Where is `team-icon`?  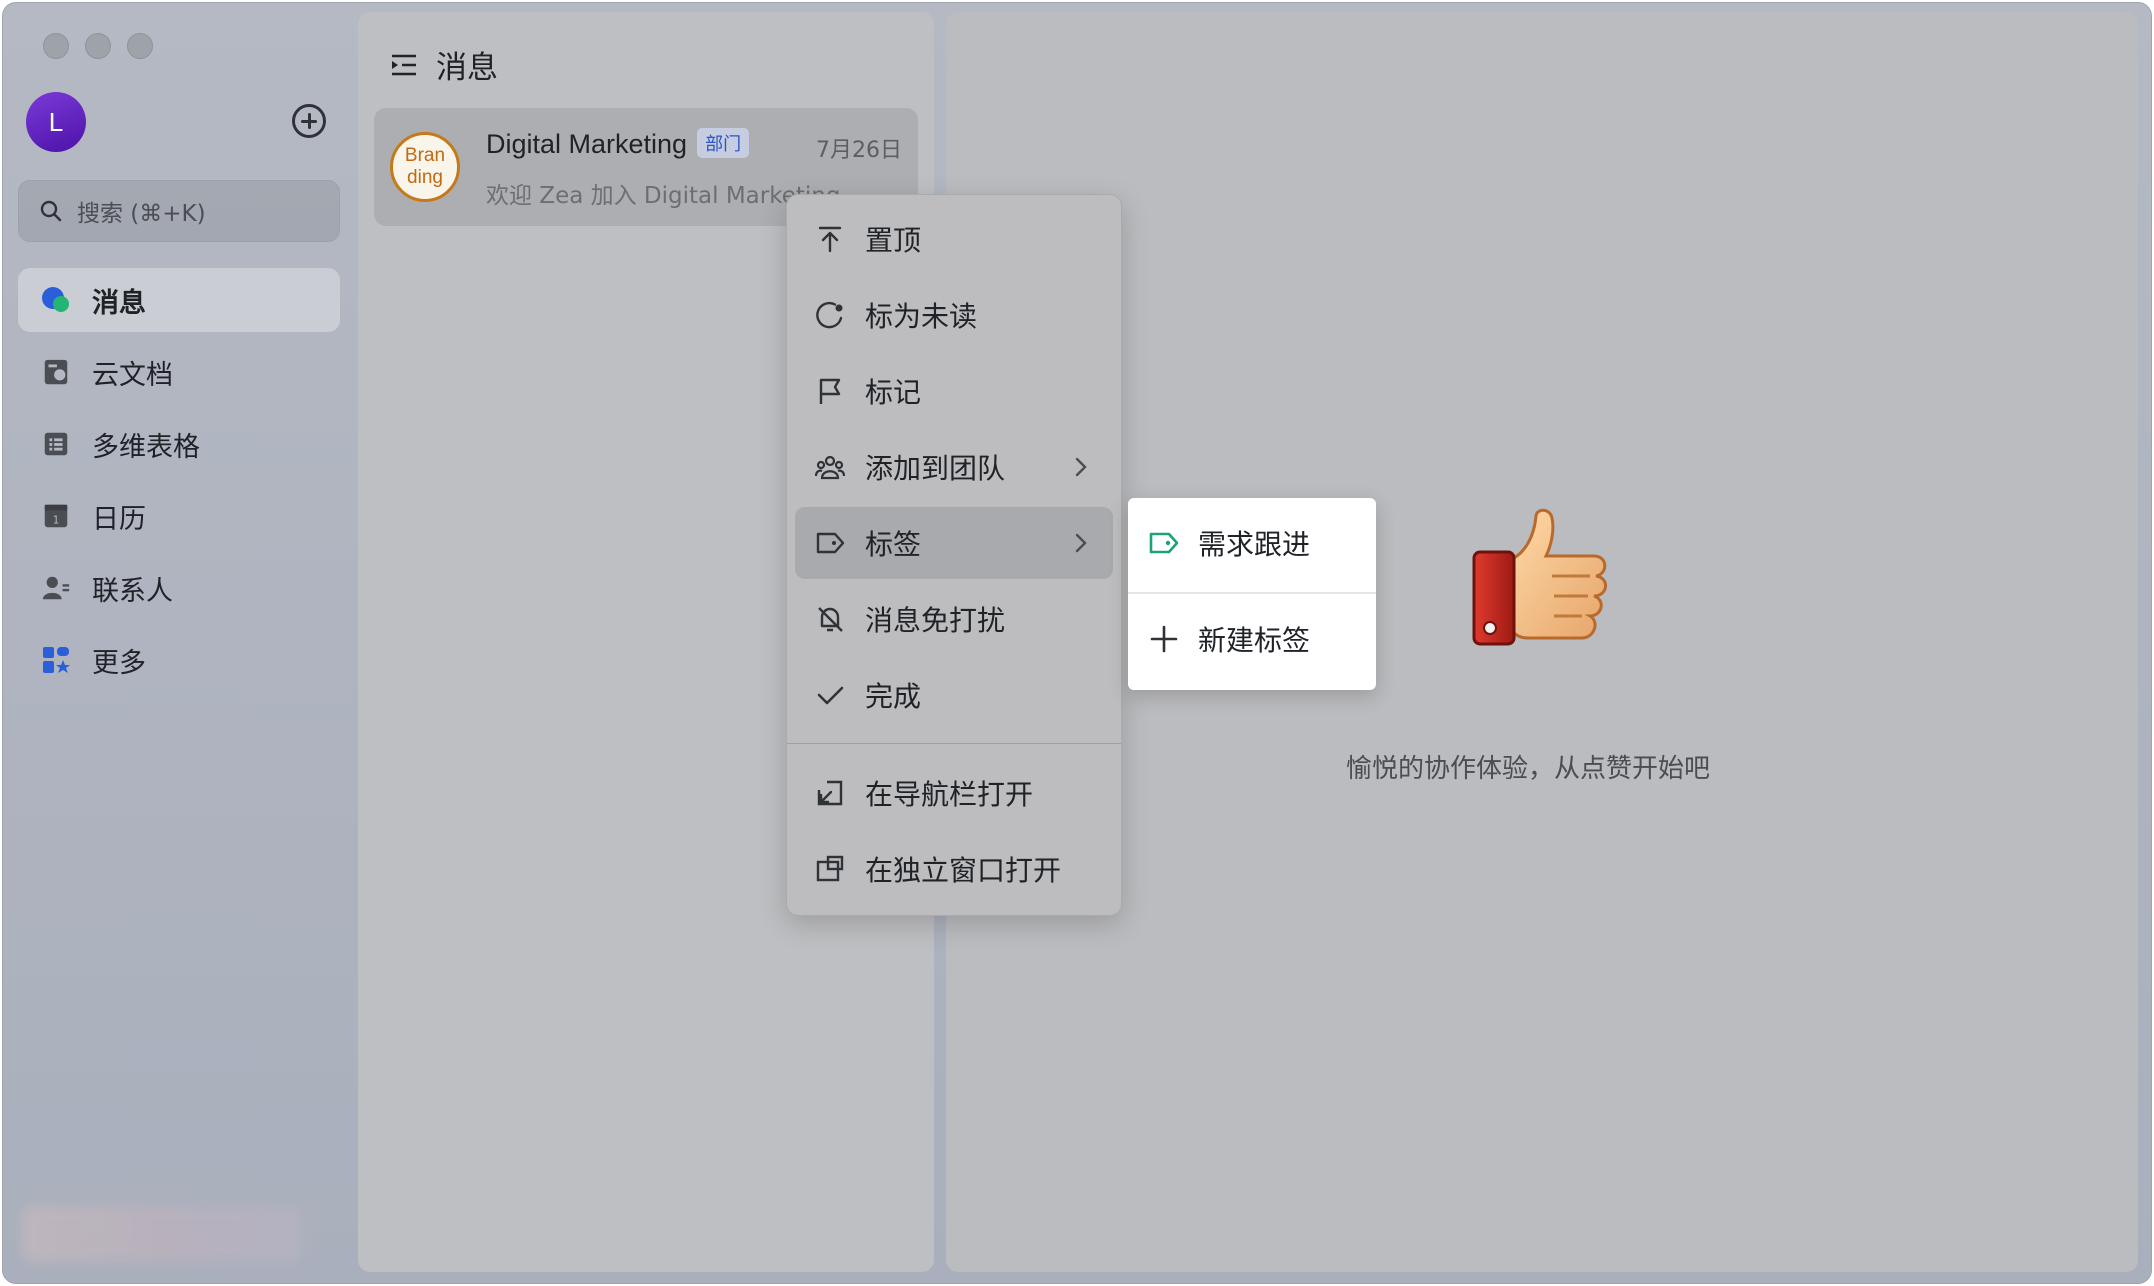
team-icon is located at coordinates (830, 467).